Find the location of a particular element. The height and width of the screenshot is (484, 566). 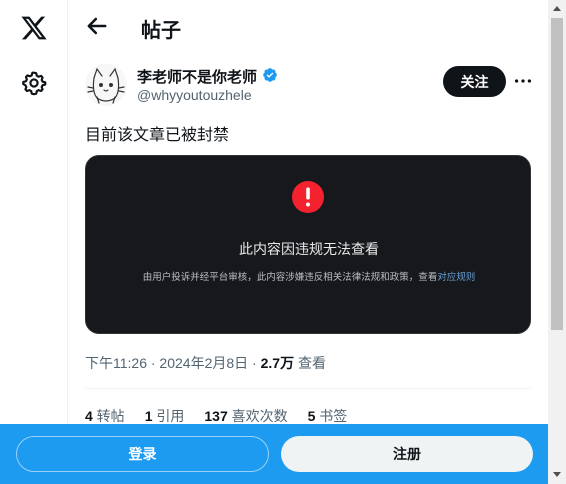

author-handle: @whyyoutouzhele is located at coordinates (194, 95).